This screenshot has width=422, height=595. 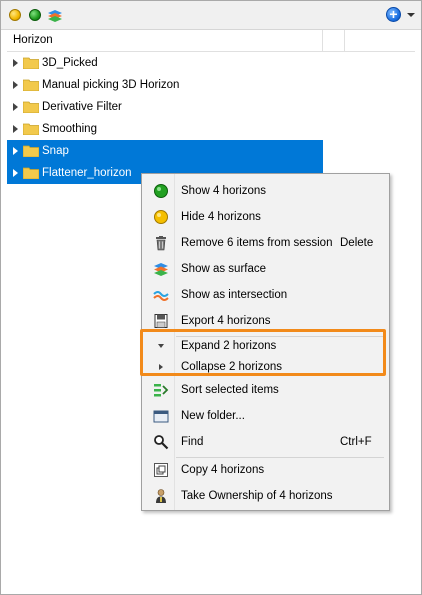 I want to click on column-header: Horizon, so click(x=211, y=41).